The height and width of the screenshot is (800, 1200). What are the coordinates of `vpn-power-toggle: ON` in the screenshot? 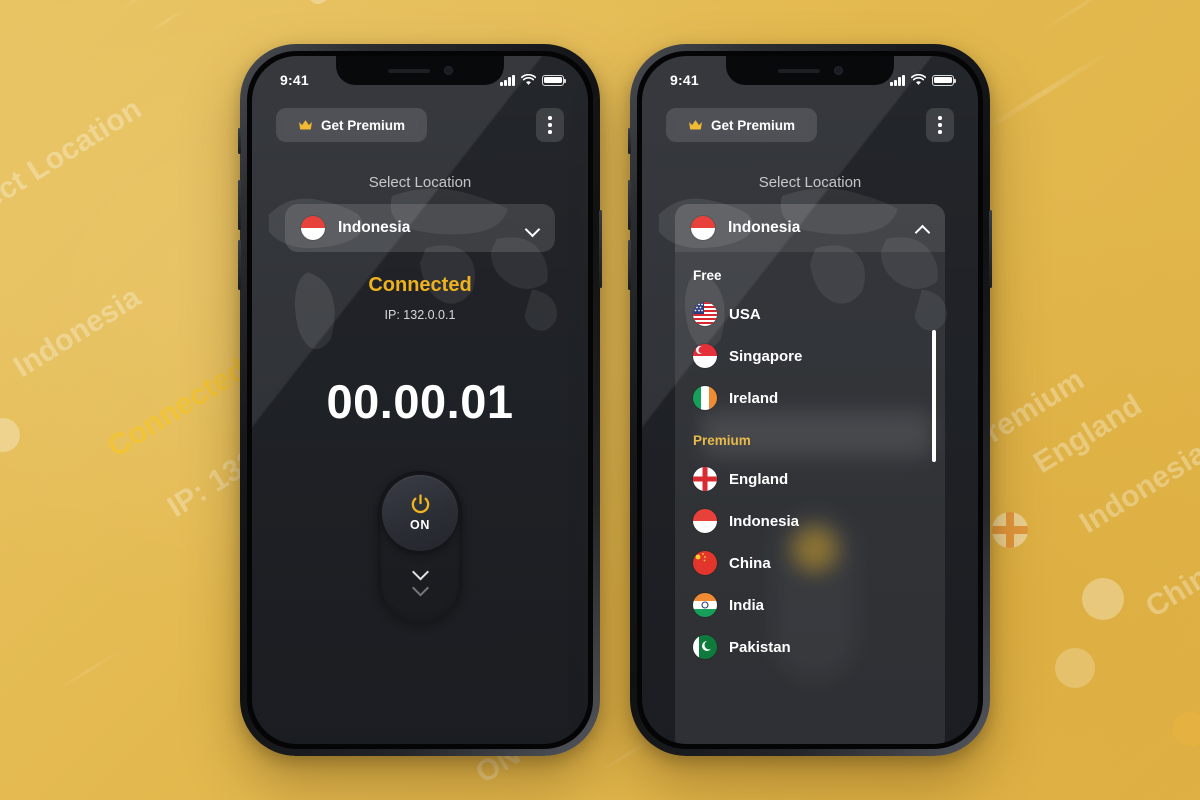 It's located at (420, 547).